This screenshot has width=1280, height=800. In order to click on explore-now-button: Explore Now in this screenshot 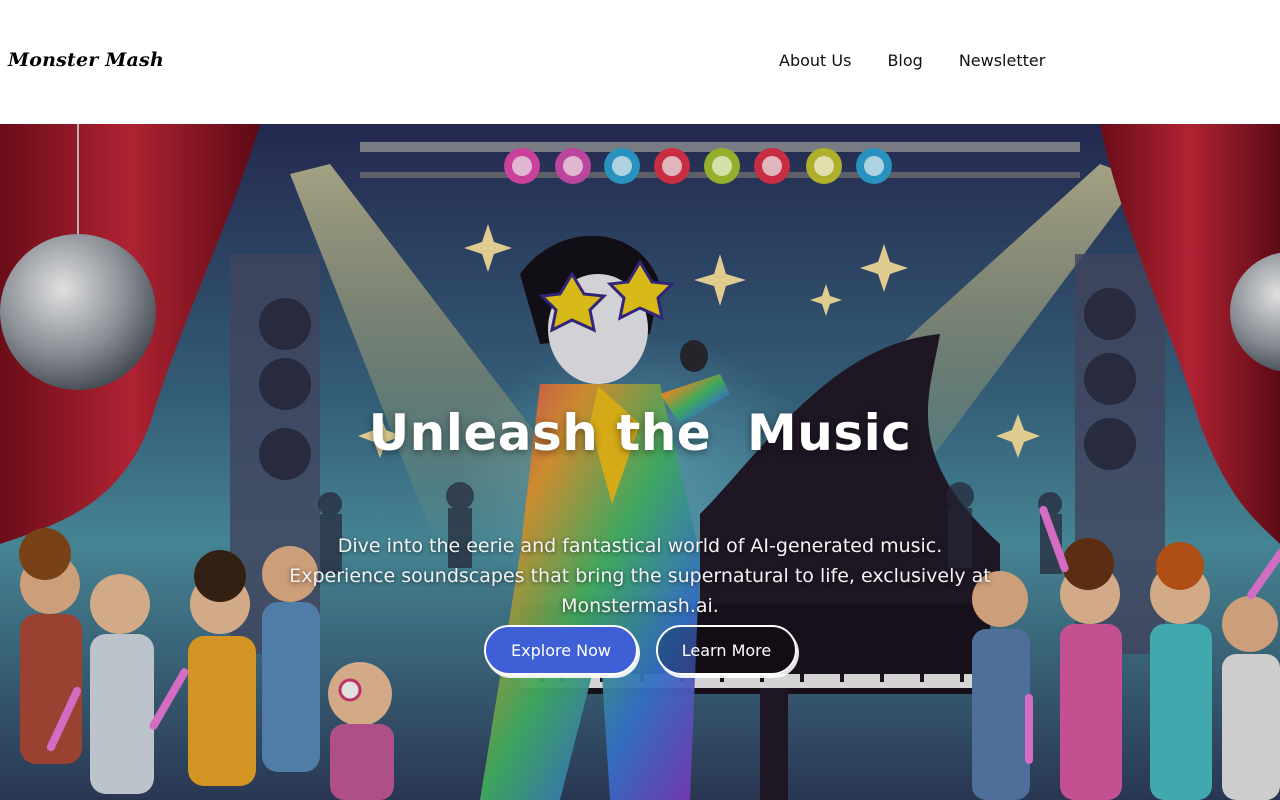, I will do `click(561, 650)`.